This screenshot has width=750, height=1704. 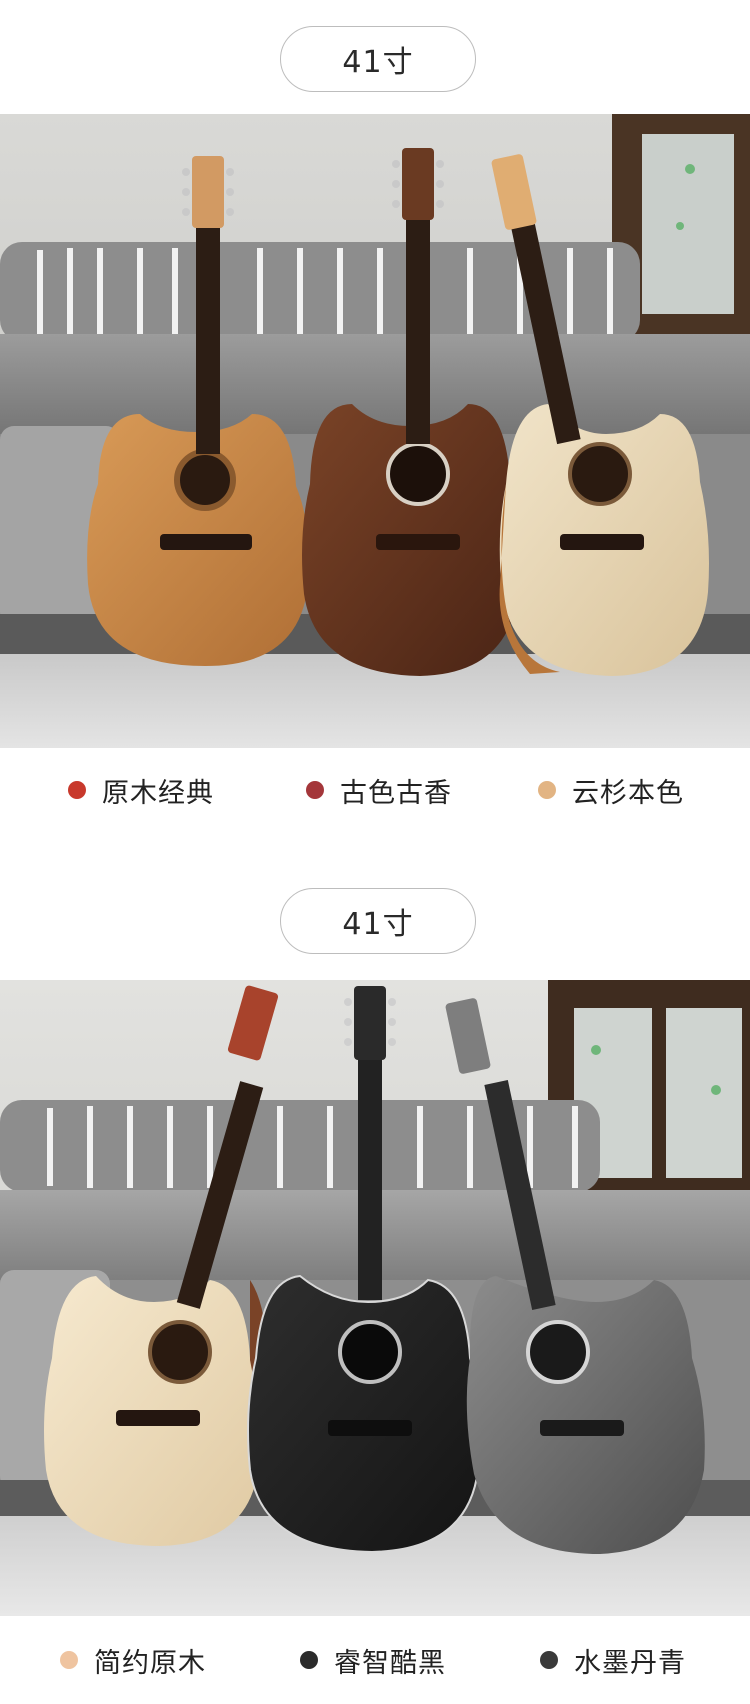 What do you see at coordinates (150, 1663) in the screenshot?
I see `variant-label: 简约原木` at bounding box center [150, 1663].